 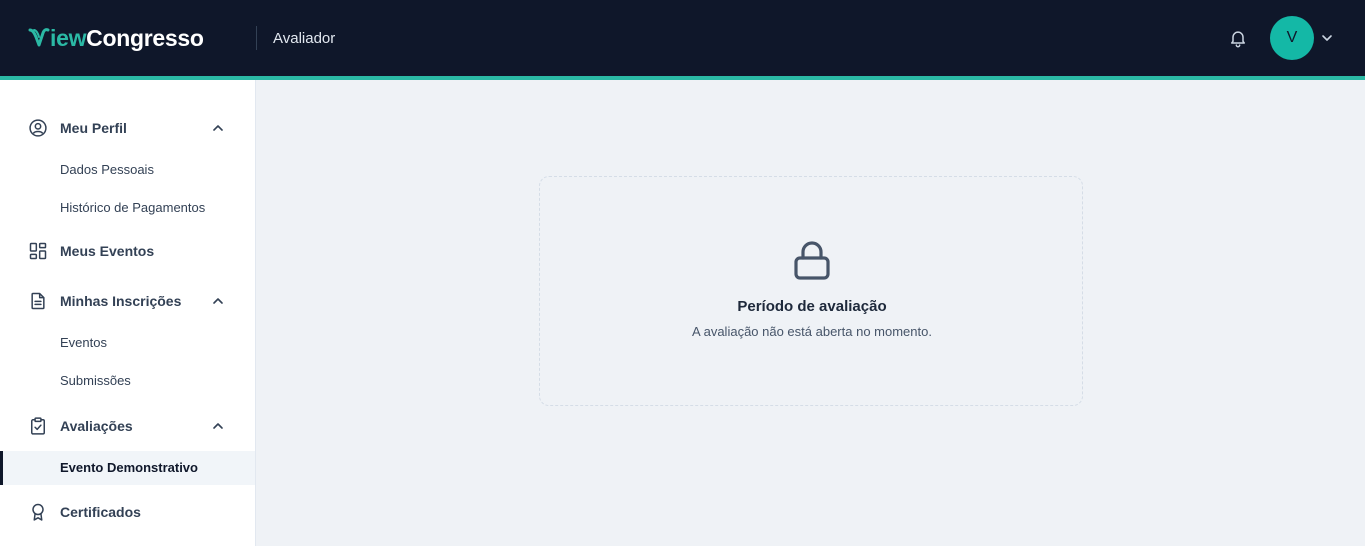 What do you see at coordinates (812, 331) in the screenshot?
I see `card-description: A avaliação não está aberta no momento.` at bounding box center [812, 331].